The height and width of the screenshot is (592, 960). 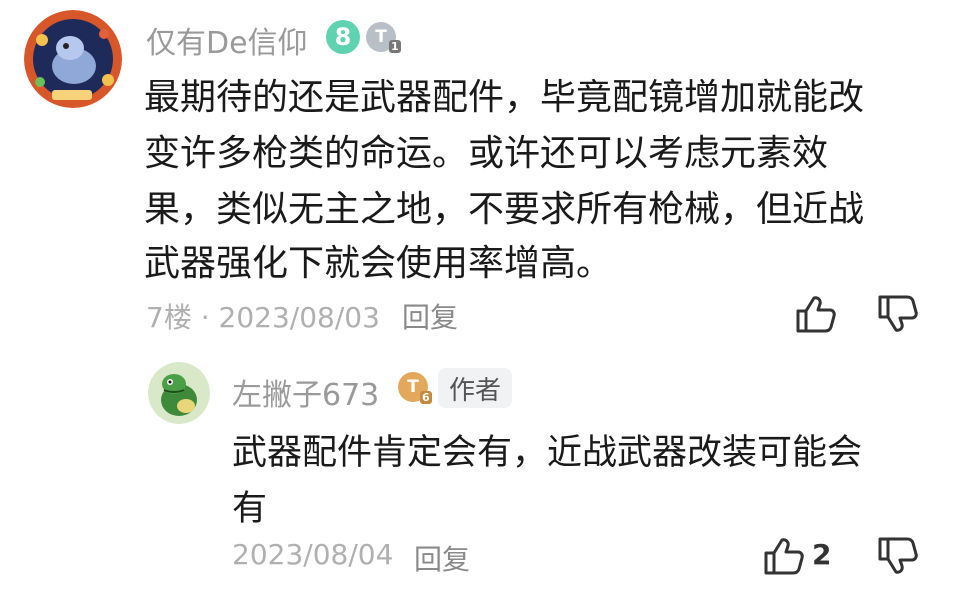 I want to click on author-tag-label: 作者, so click(x=474, y=390).